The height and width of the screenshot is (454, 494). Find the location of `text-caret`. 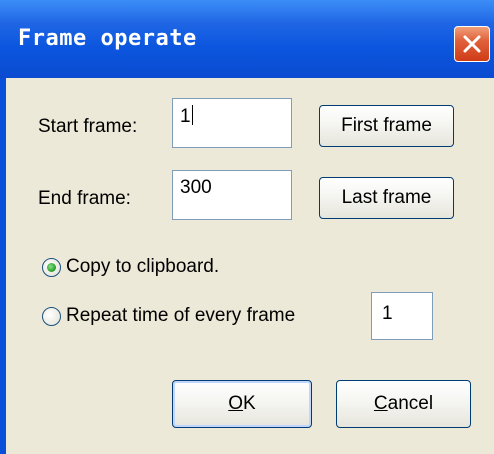

text-caret is located at coordinates (192, 115).